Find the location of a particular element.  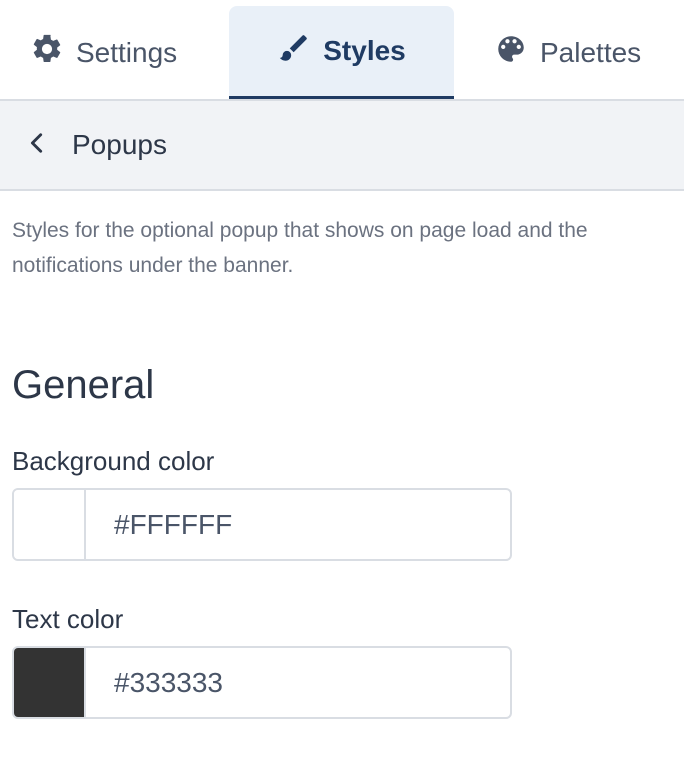

tab-settings-label: Settings is located at coordinates (127, 52).